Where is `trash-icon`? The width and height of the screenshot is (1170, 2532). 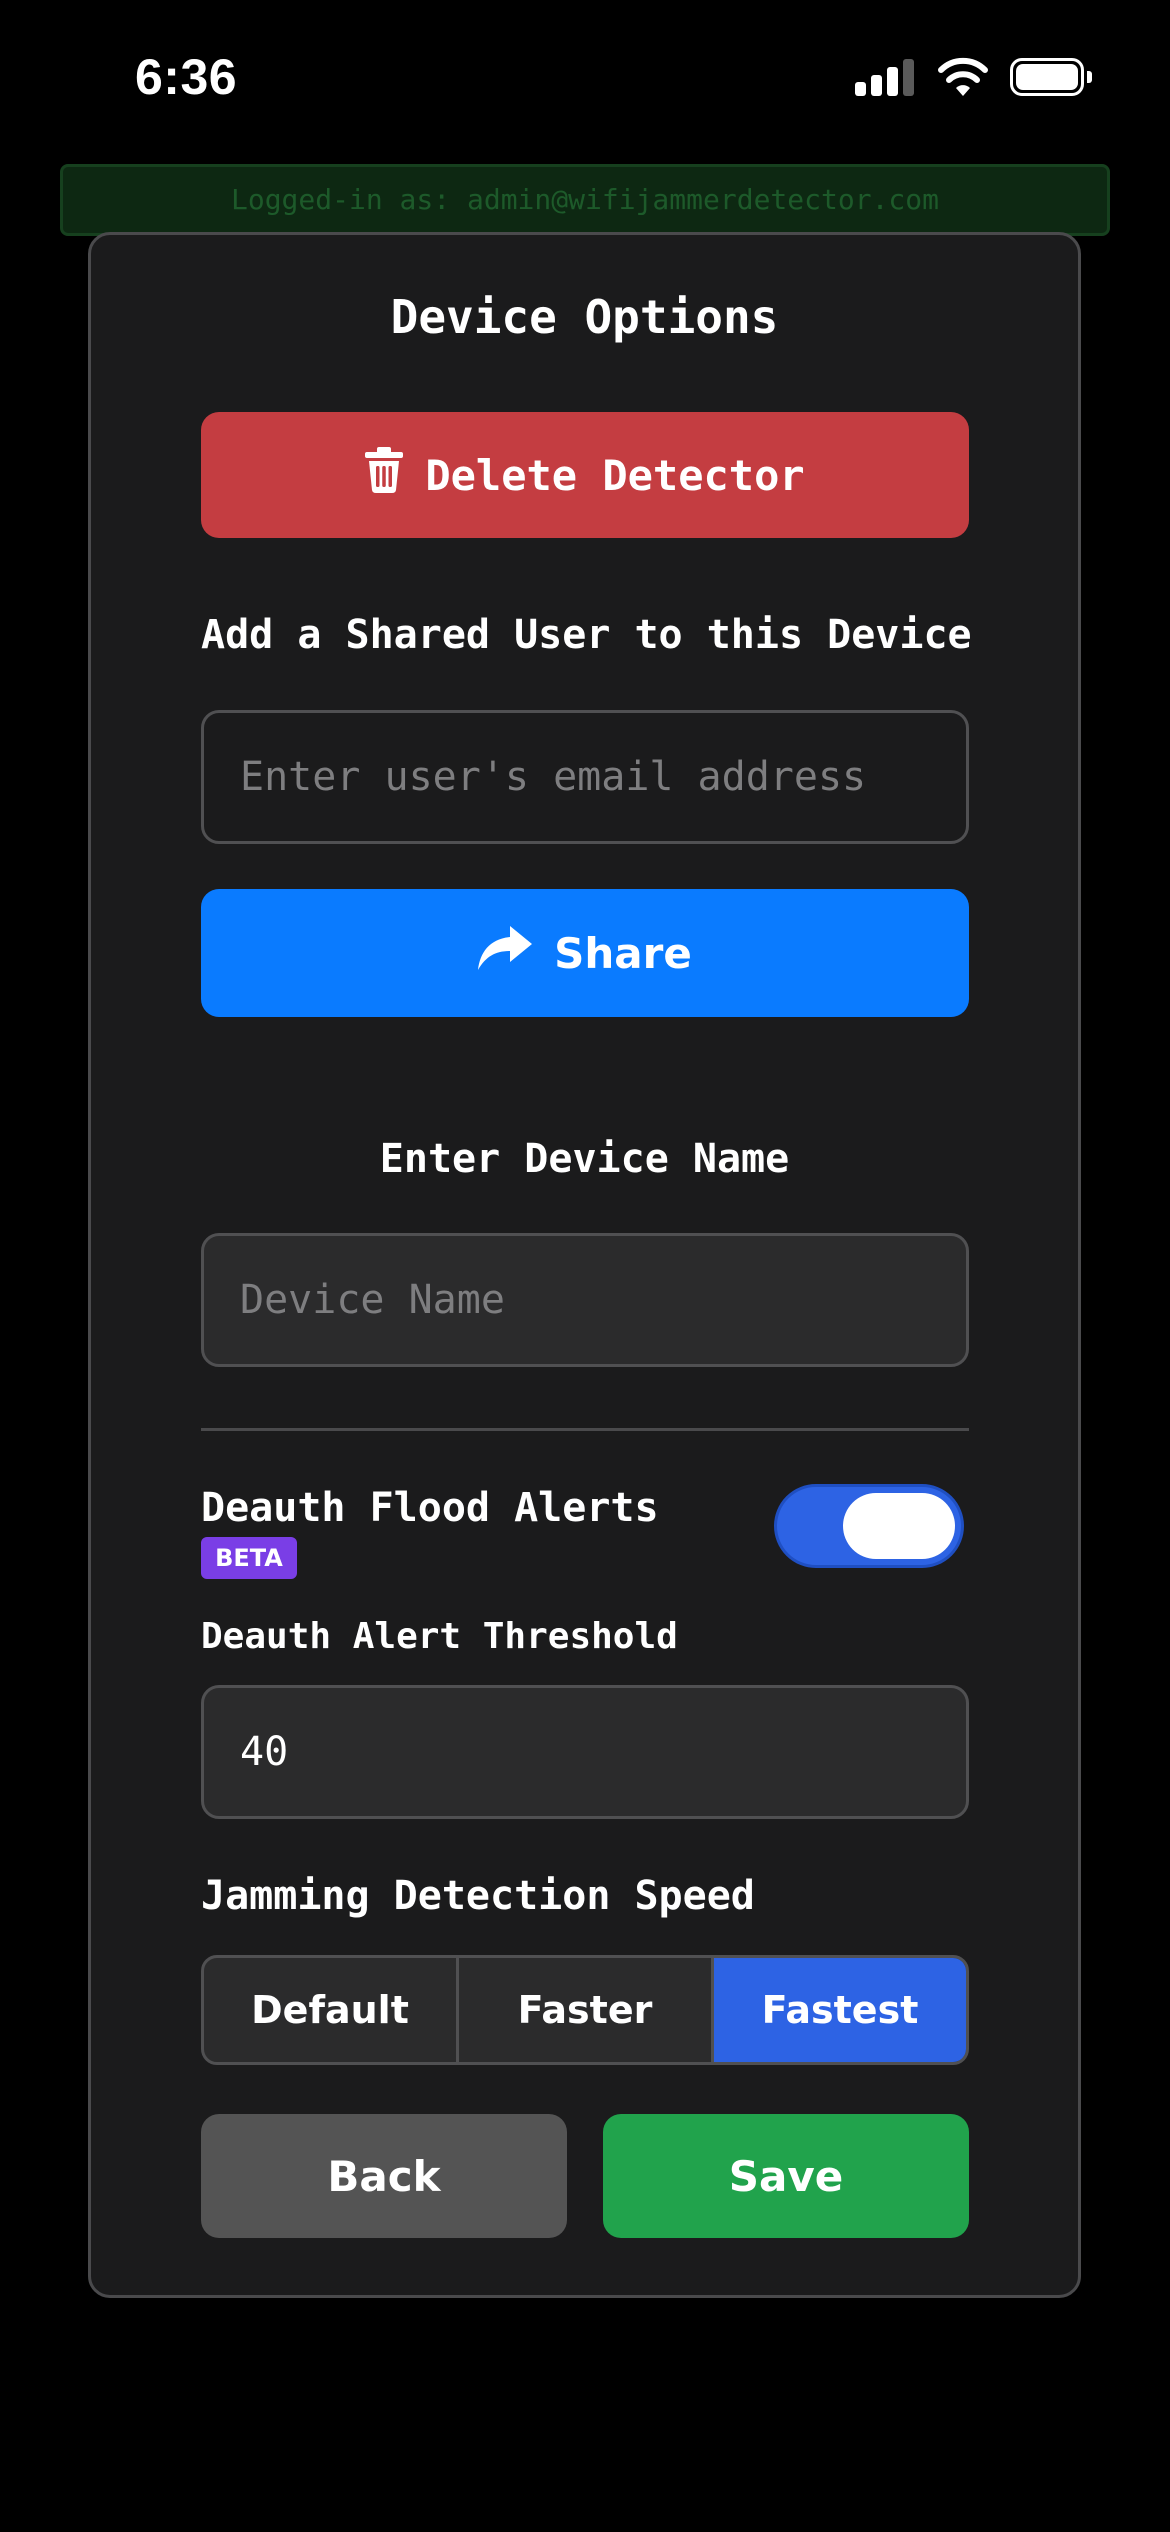 trash-icon is located at coordinates (384, 475).